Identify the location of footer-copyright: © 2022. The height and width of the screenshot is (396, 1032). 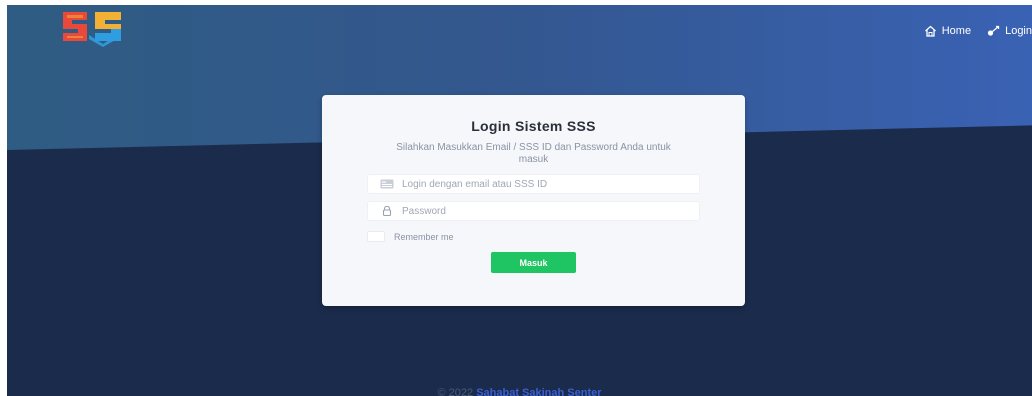
(455, 391).